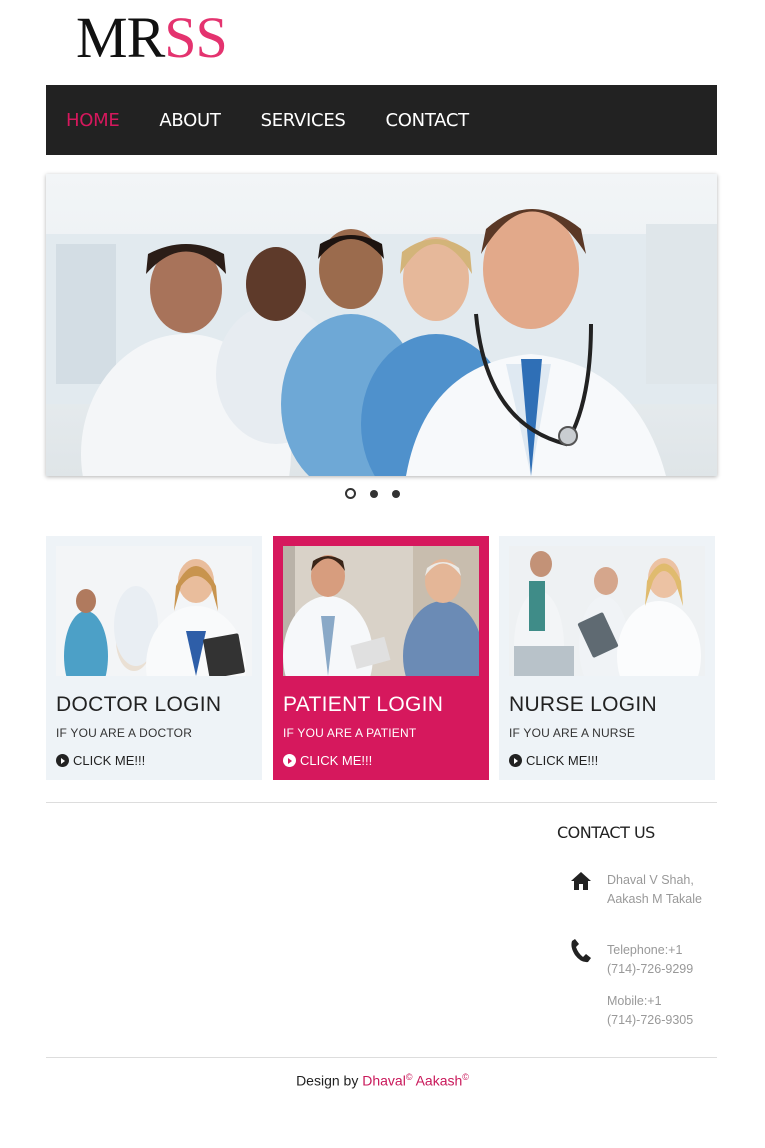 This screenshot has width=765, height=1148. I want to click on nav-about: ABOUT, so click(189, 120).